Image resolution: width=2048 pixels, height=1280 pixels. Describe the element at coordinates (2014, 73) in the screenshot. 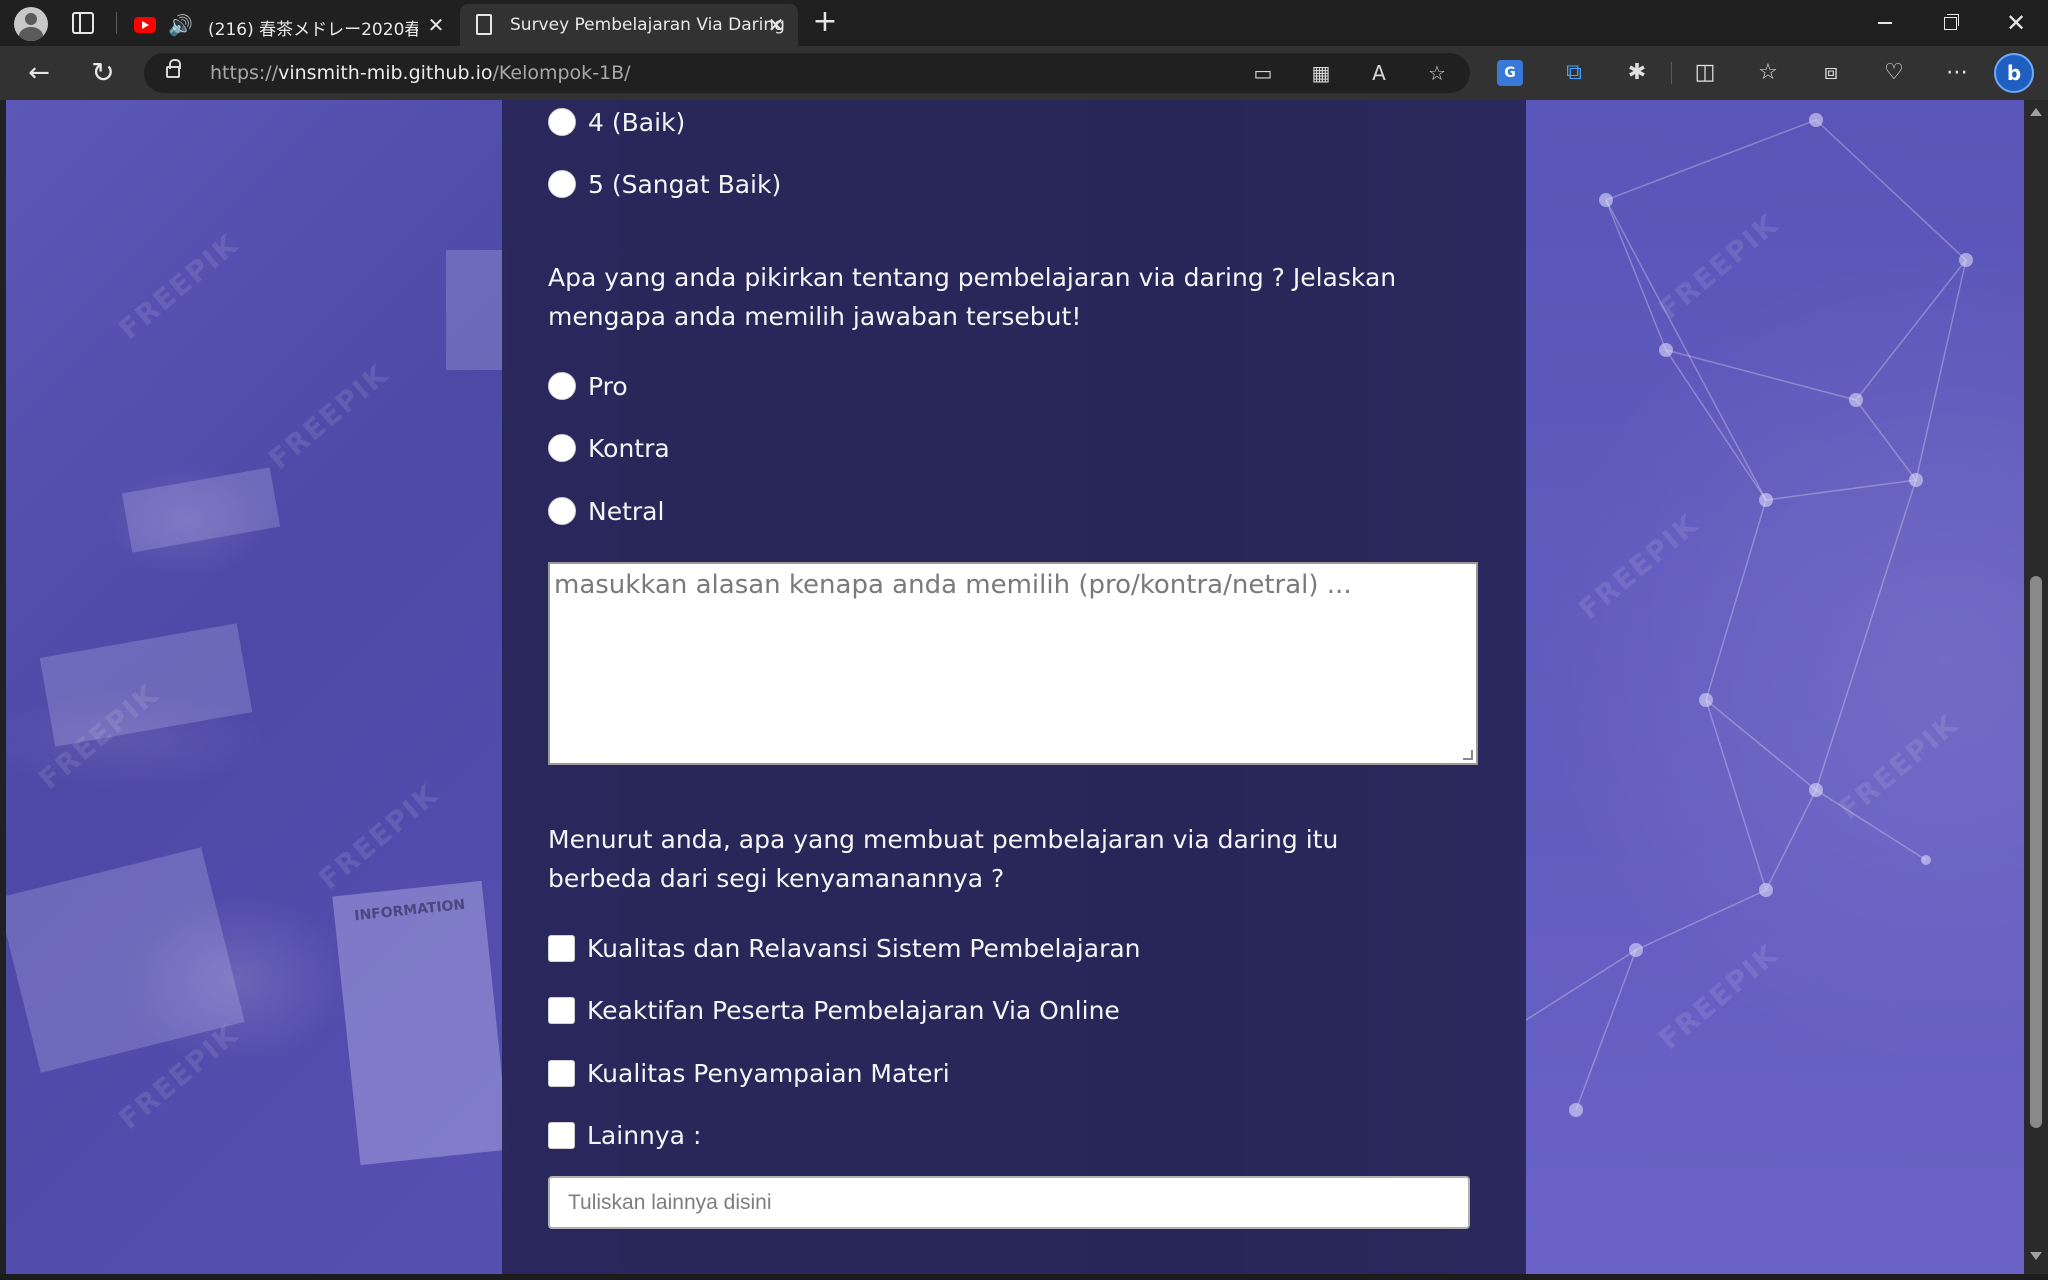

I see `bing-icon: b` at that location.